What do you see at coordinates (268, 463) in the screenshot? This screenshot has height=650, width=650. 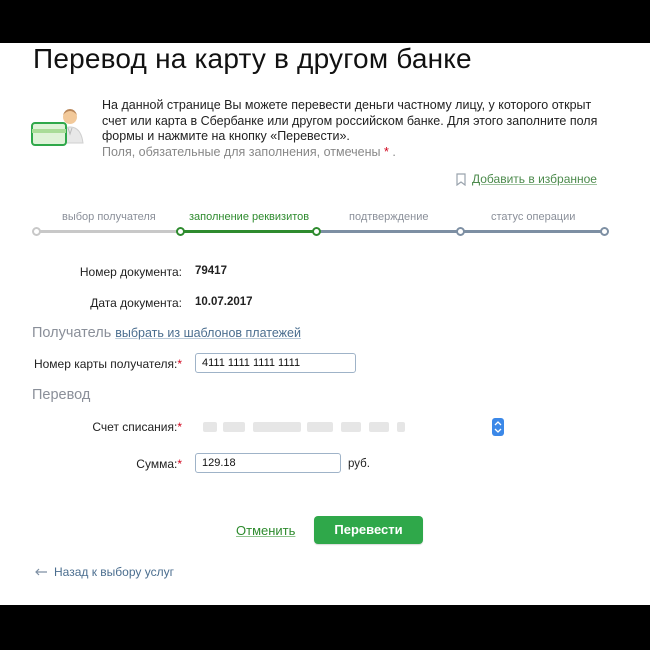 I see `amount-input: 129.18` at bounding box center [268, 463].